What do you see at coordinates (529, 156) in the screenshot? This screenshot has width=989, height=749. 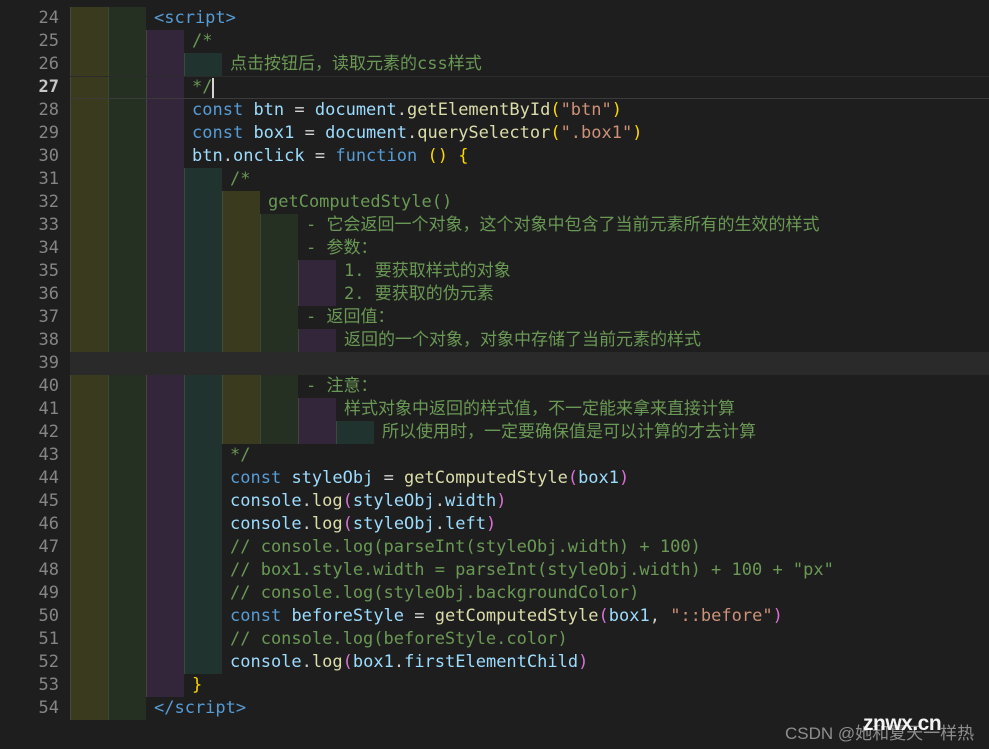 I see `code-line: btn.onclick = function () {` at bounding box center [529, 156].